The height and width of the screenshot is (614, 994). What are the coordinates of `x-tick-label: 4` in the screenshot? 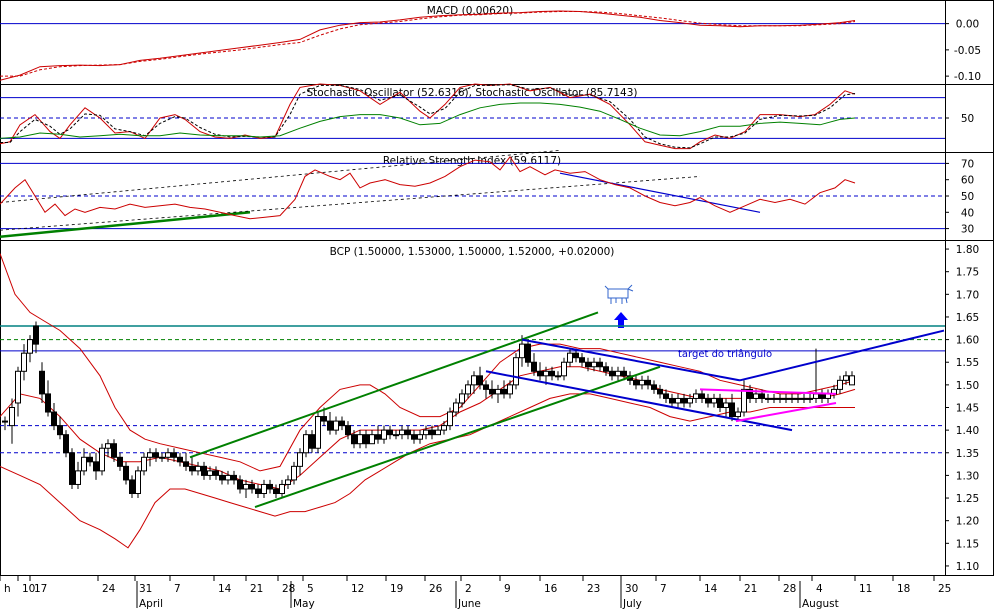 It's located at (819, 589).